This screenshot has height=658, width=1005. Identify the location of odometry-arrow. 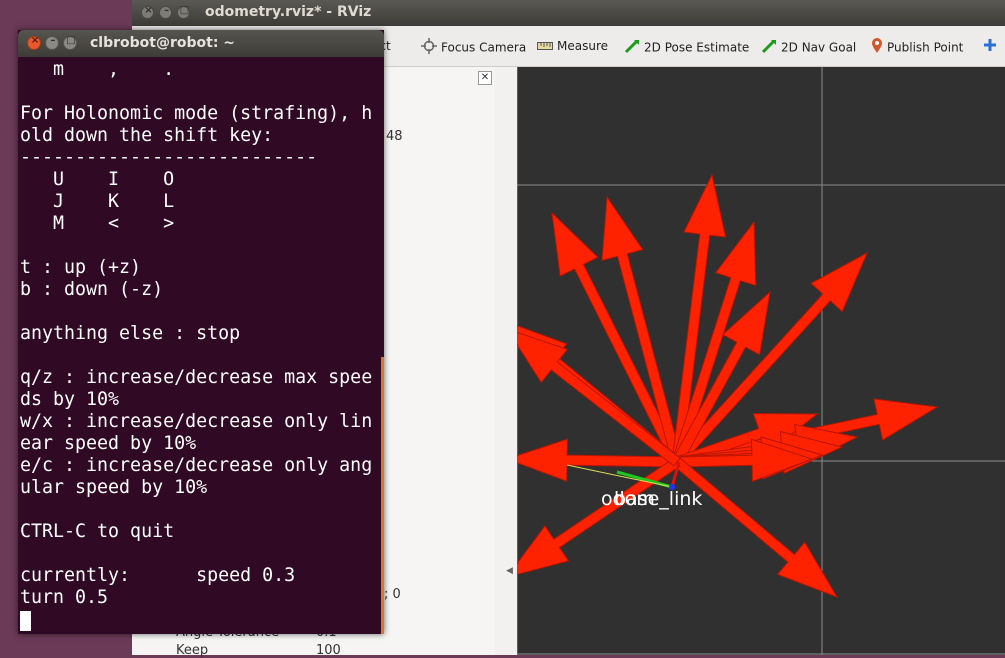
(599, 516).